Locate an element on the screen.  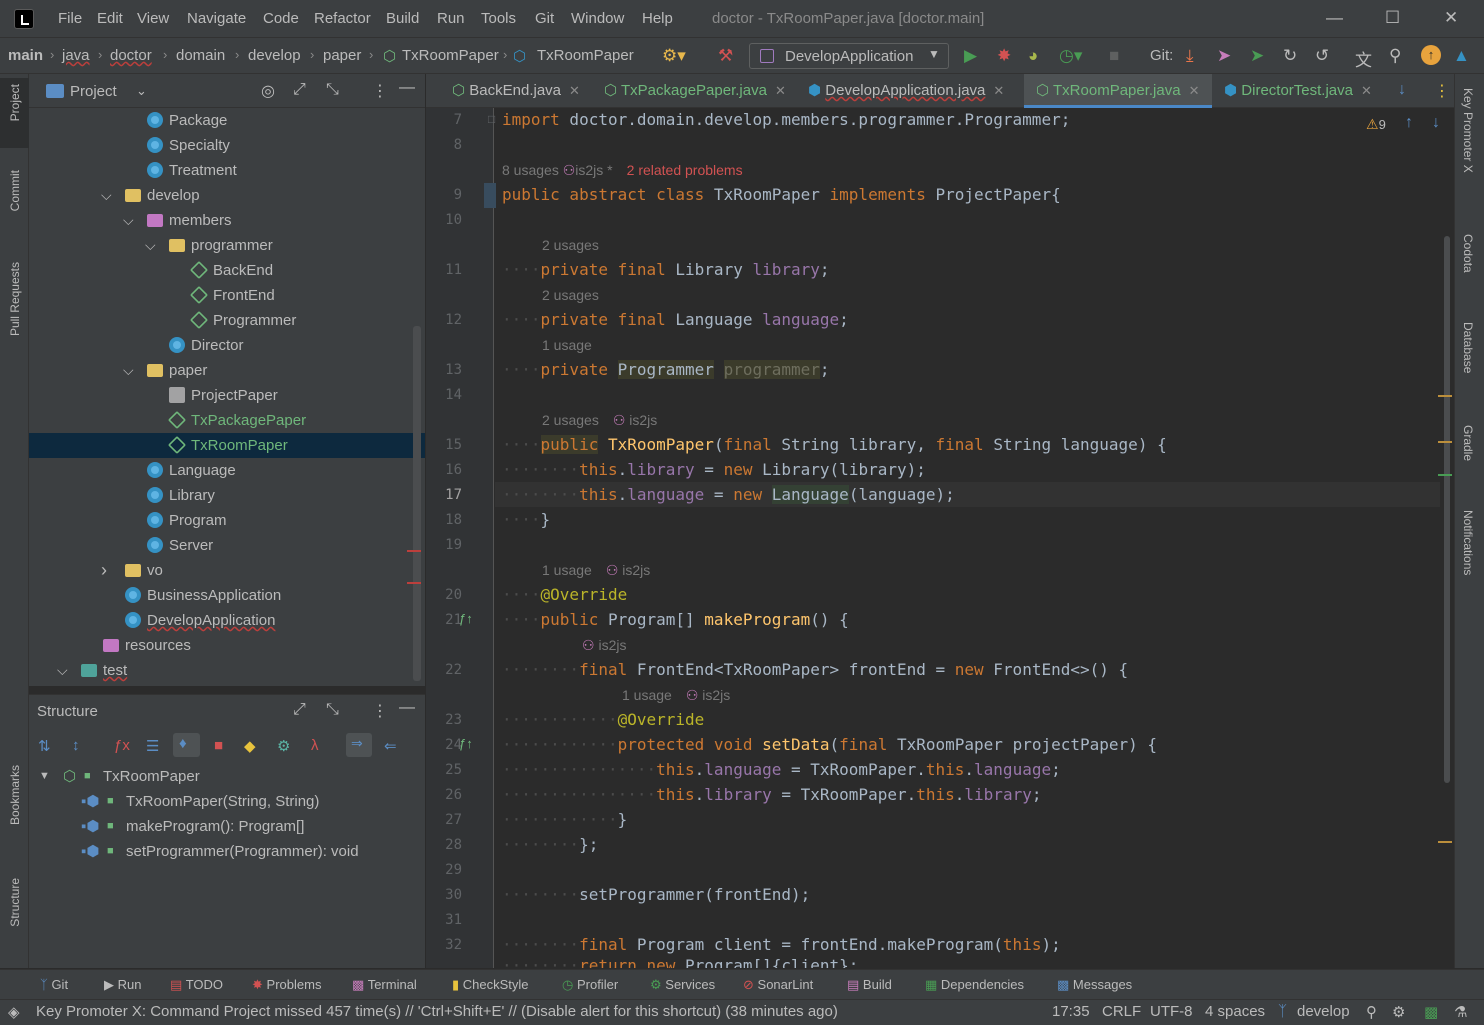
git-update-icon: ⤓ is located at coordinates (1190, 56).